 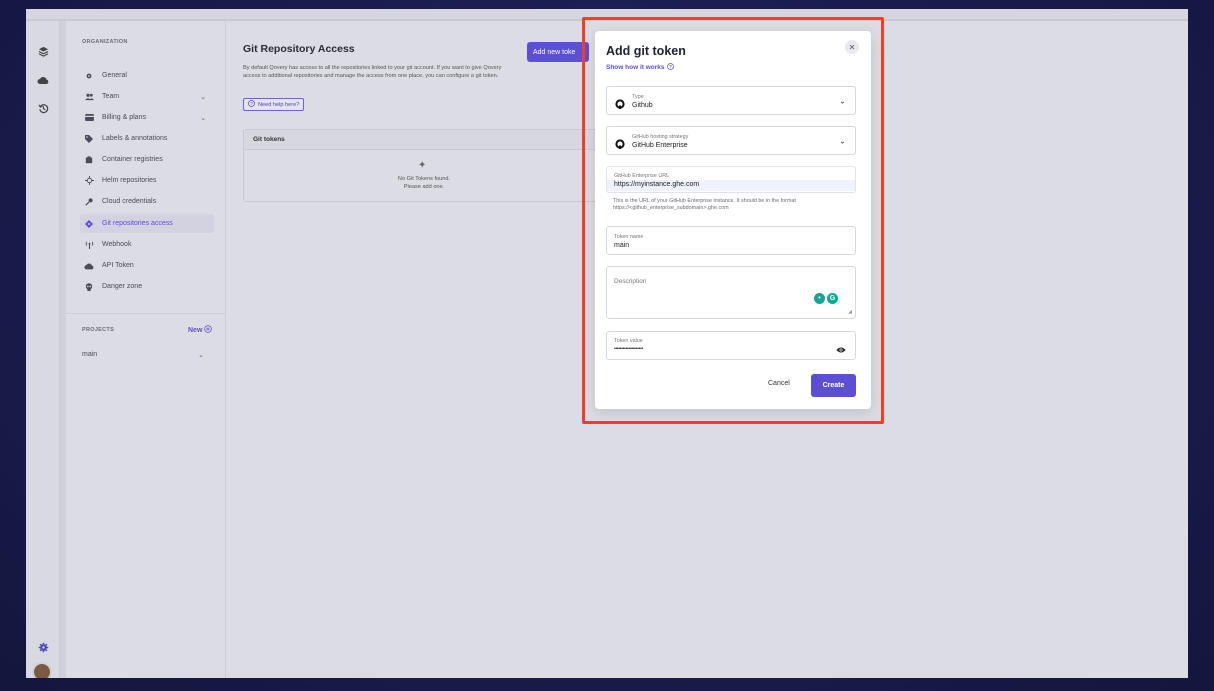 I want to click on empty-state-text: No Git Tokens found. Please add one., so click(x=424, y=183).